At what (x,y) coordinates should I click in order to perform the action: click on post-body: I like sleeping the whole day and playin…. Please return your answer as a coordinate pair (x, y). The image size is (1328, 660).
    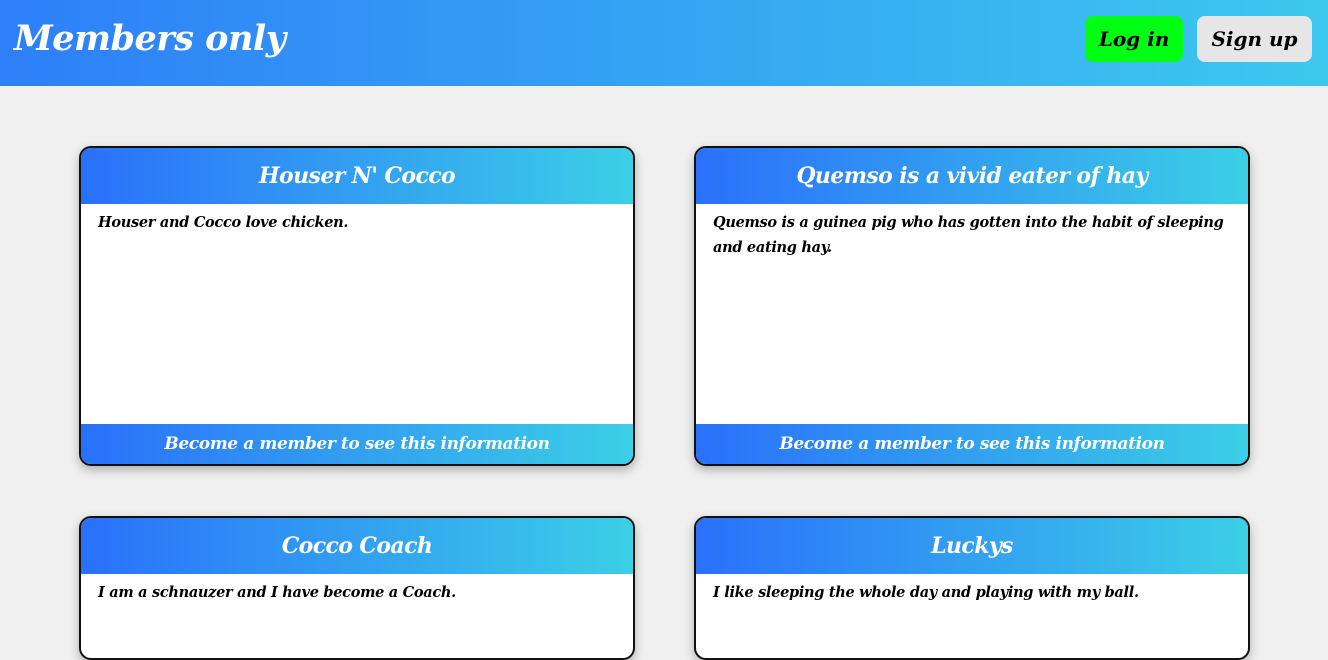
    Looking at the image, I should click on (926, 592).